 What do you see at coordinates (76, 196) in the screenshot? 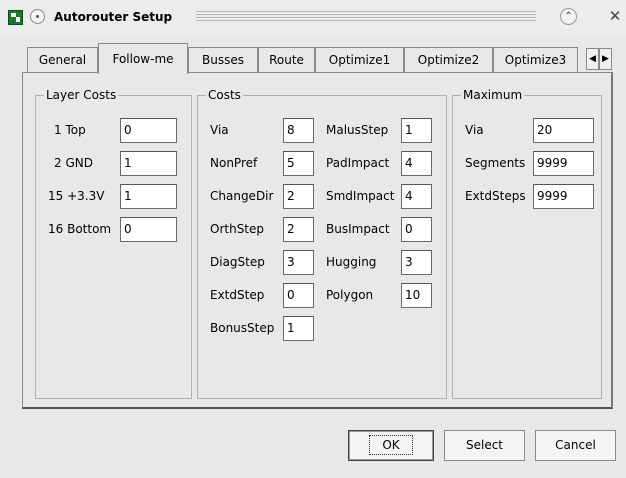
I see `layer-label: 15 +3.3V` at bounding box center [76, 196].